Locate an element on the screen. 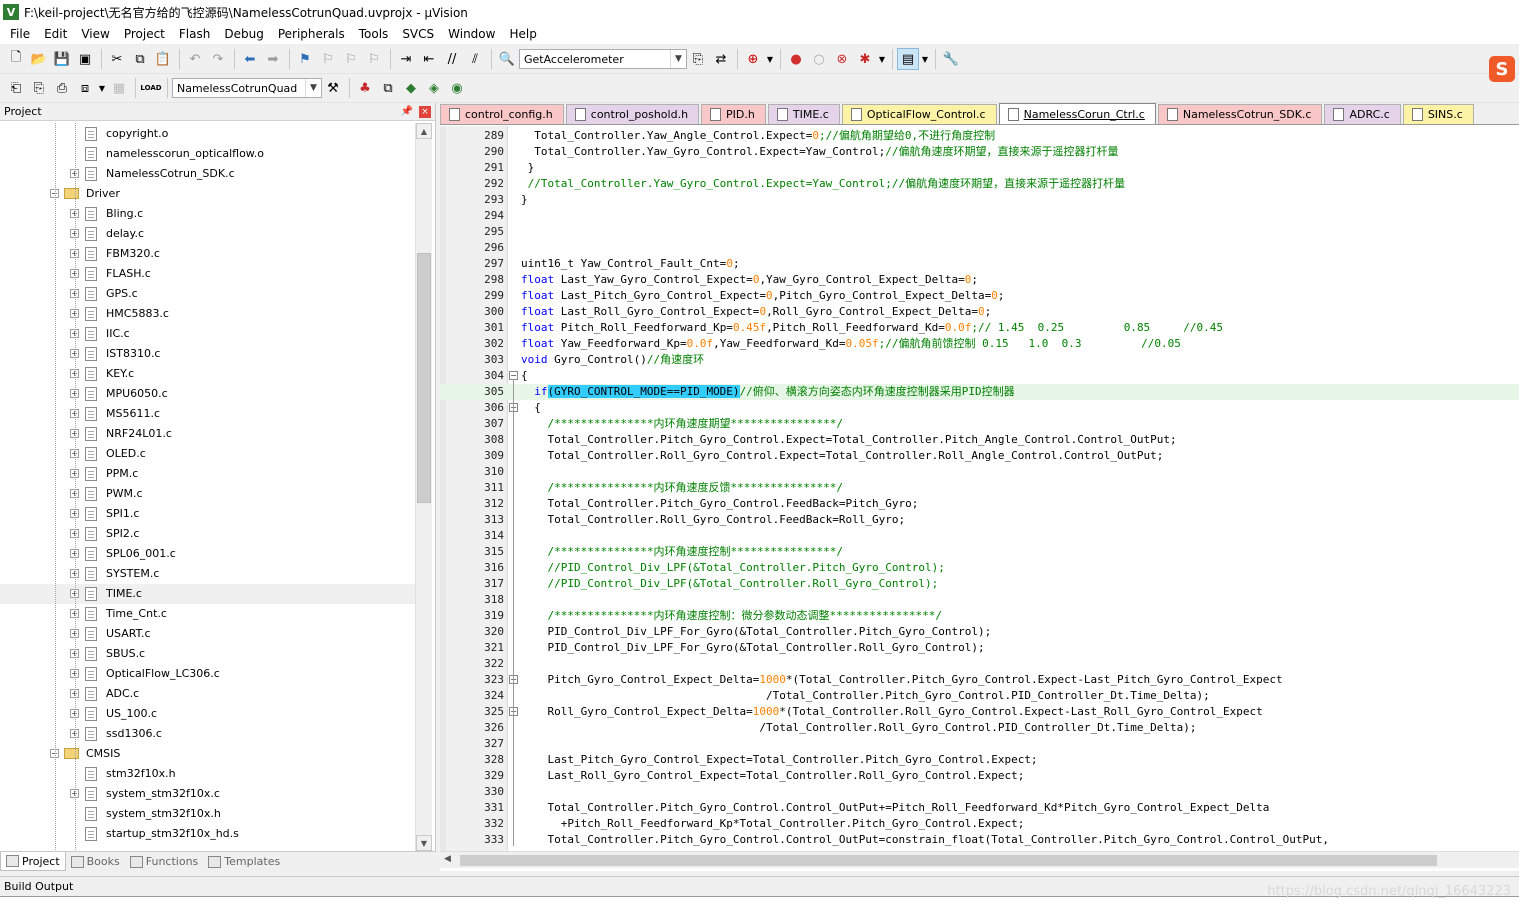 The image size is (1519, 914). target-combo: NamelessCotrunQuad ▼ is located at coordinates (247, 88).